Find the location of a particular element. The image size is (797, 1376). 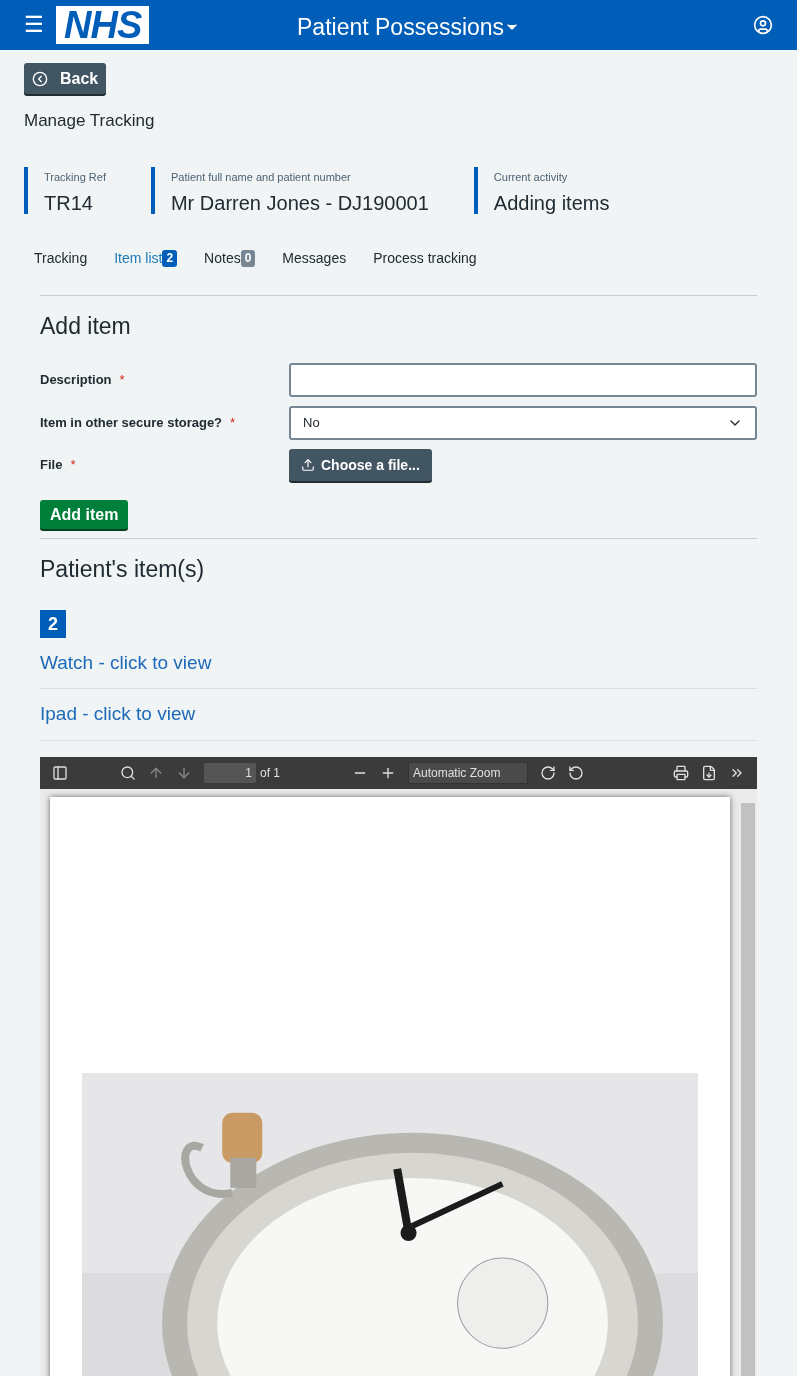

page-total: of 1 is located at coordinates (270, 773).